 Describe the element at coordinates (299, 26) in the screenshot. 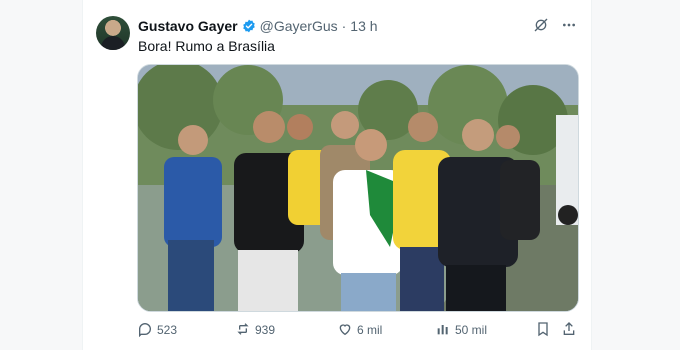

I see `author-handle: @GayerGus` at that location.